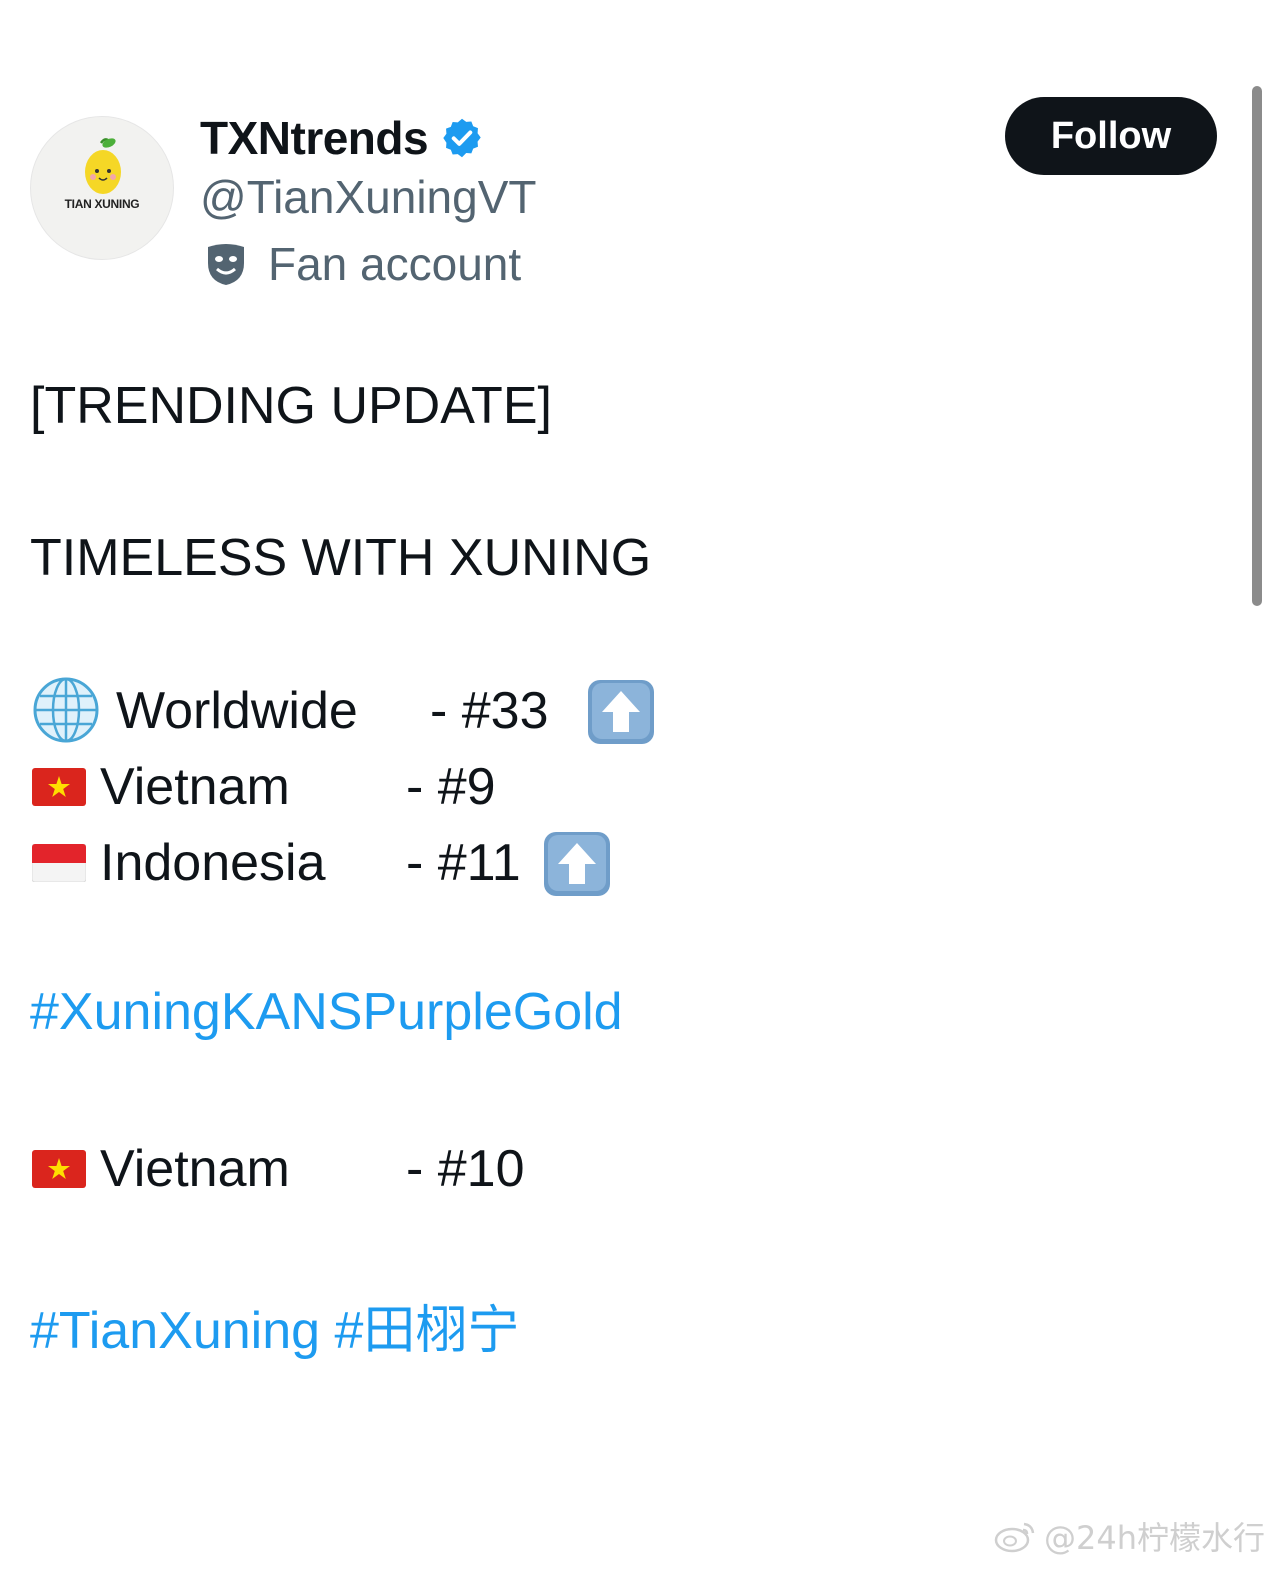 This screenshot has height=1575, width=1279. Describe the element at coordinates (395, 264) in the screenshot. I see `account-label-text: Fan account` at that location.